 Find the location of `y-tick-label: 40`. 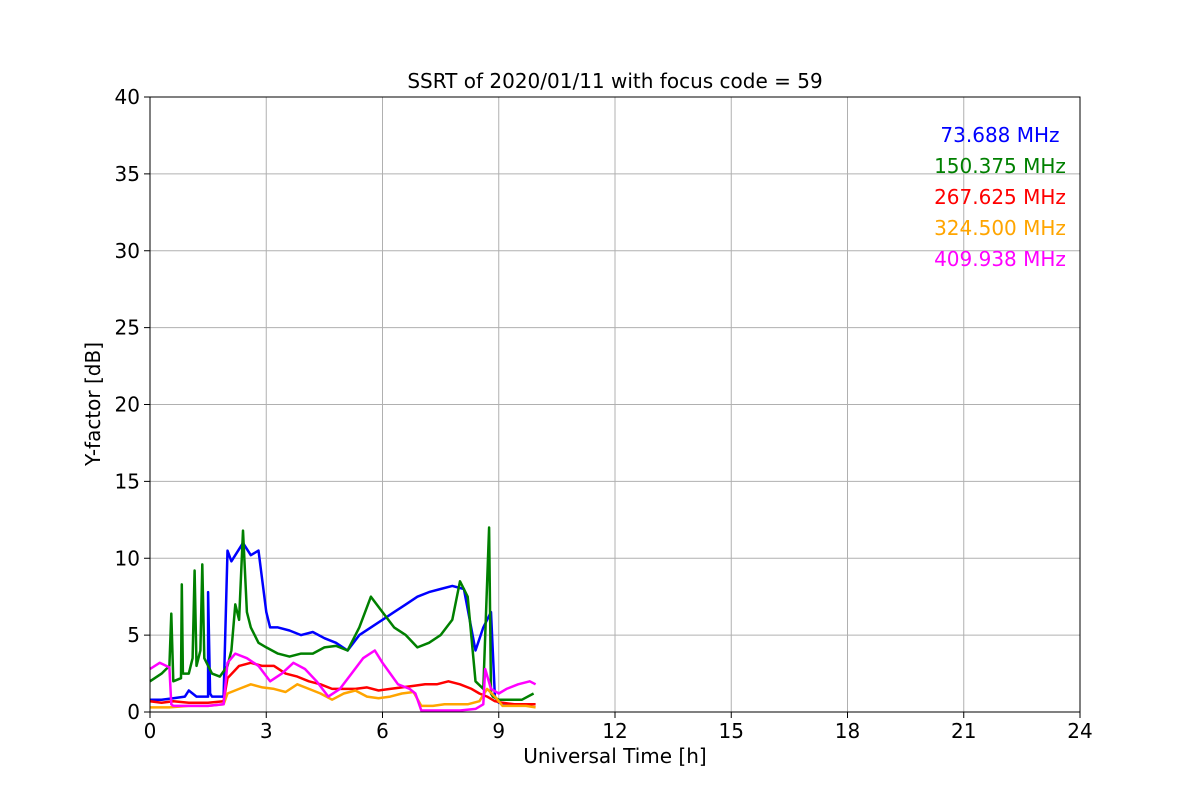

y-tick-label: 40 is located at coordinates (127, 97).